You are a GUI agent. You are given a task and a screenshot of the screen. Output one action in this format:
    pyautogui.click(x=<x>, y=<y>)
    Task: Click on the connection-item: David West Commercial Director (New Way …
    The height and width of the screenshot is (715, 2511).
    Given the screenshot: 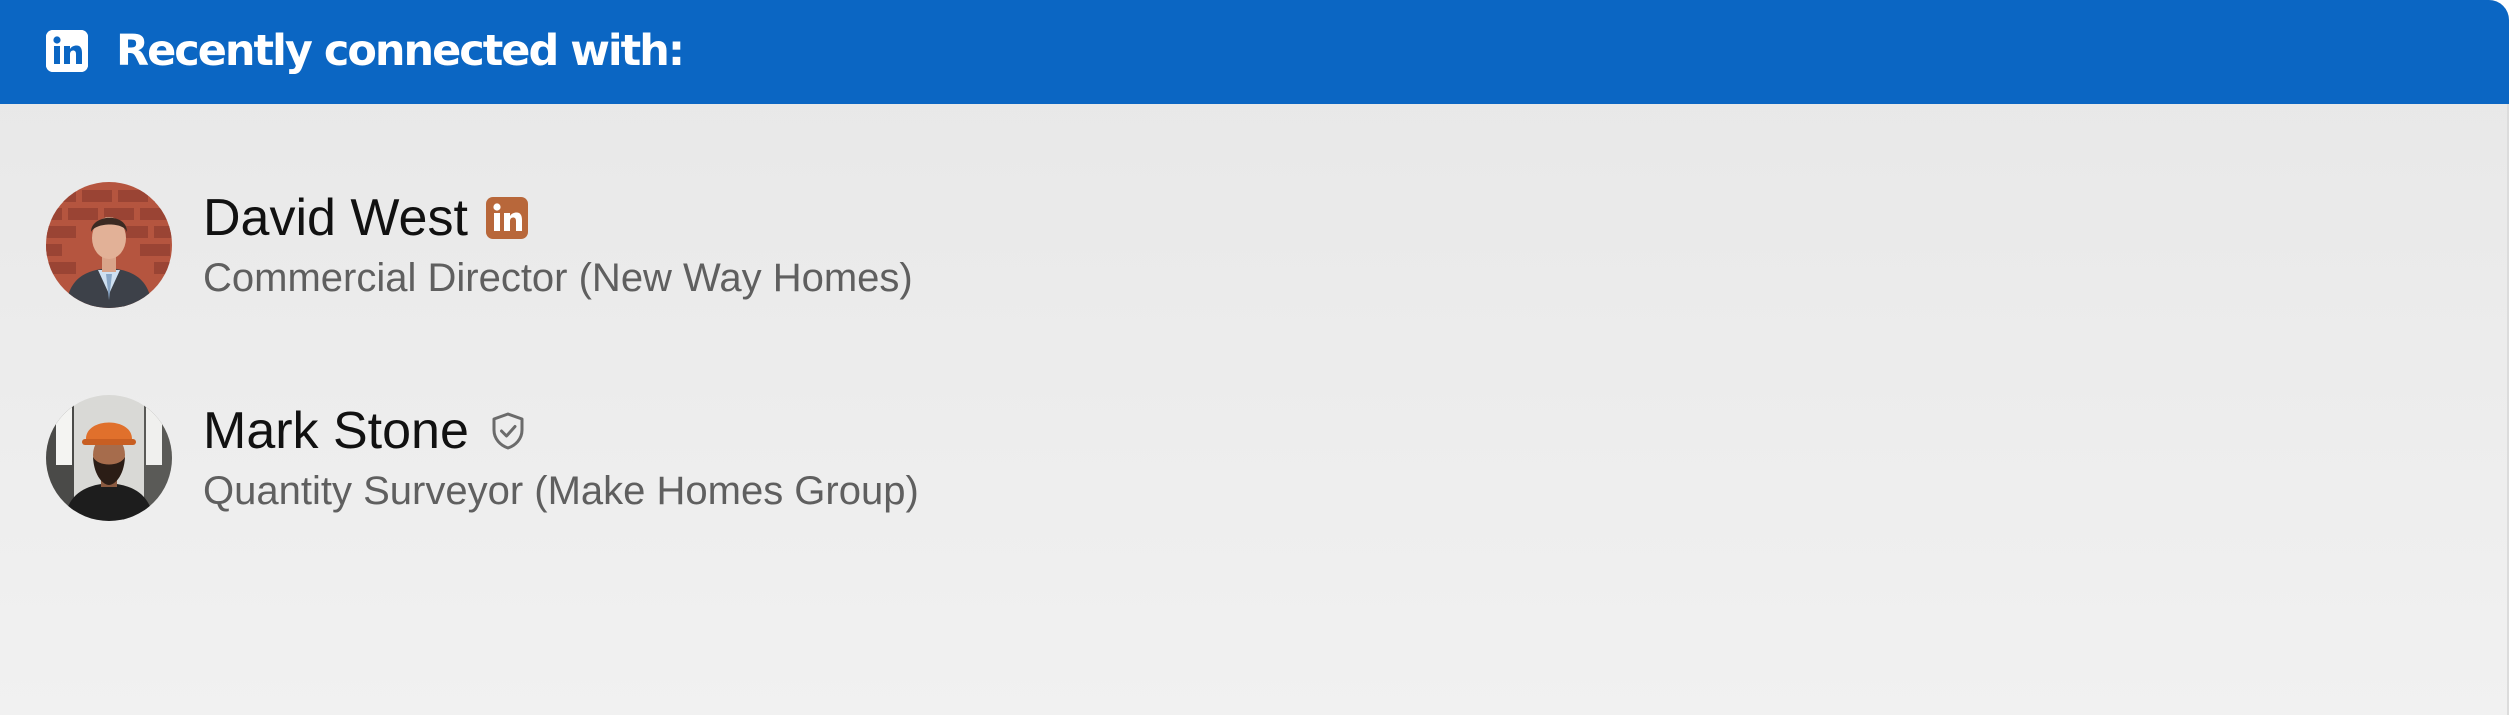 What is the action you would take?
    pyautogui.click(x=700, y=245)
    